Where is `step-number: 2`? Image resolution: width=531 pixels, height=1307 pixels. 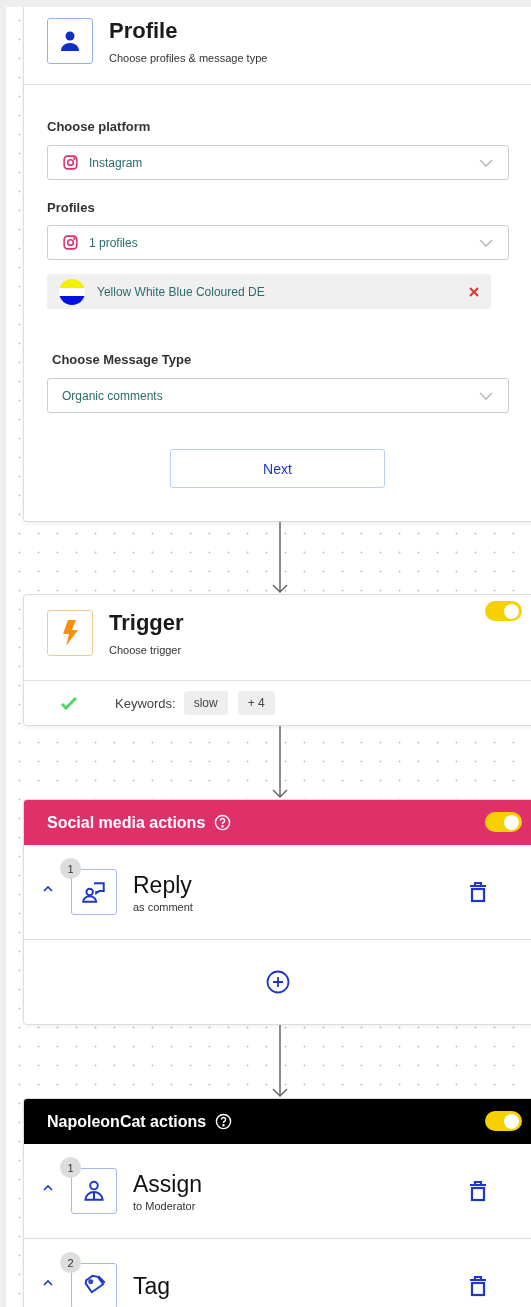 step-number: 2 is located at coordinates (70, 1262).